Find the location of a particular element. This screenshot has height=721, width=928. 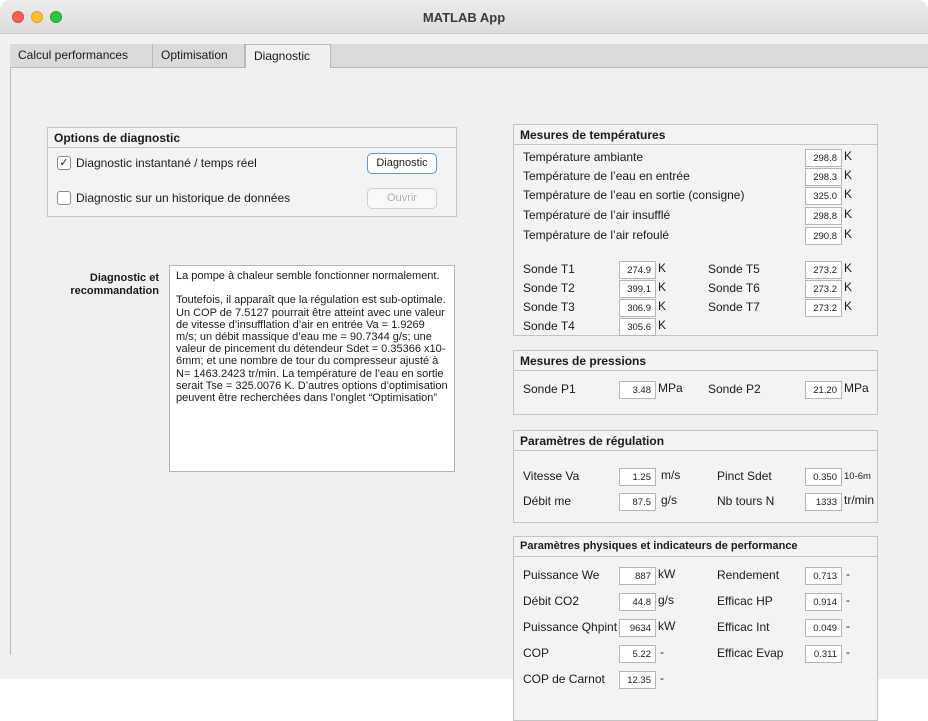

tab-diagnostic: Diagnostic is located at coordinates (288, 56).